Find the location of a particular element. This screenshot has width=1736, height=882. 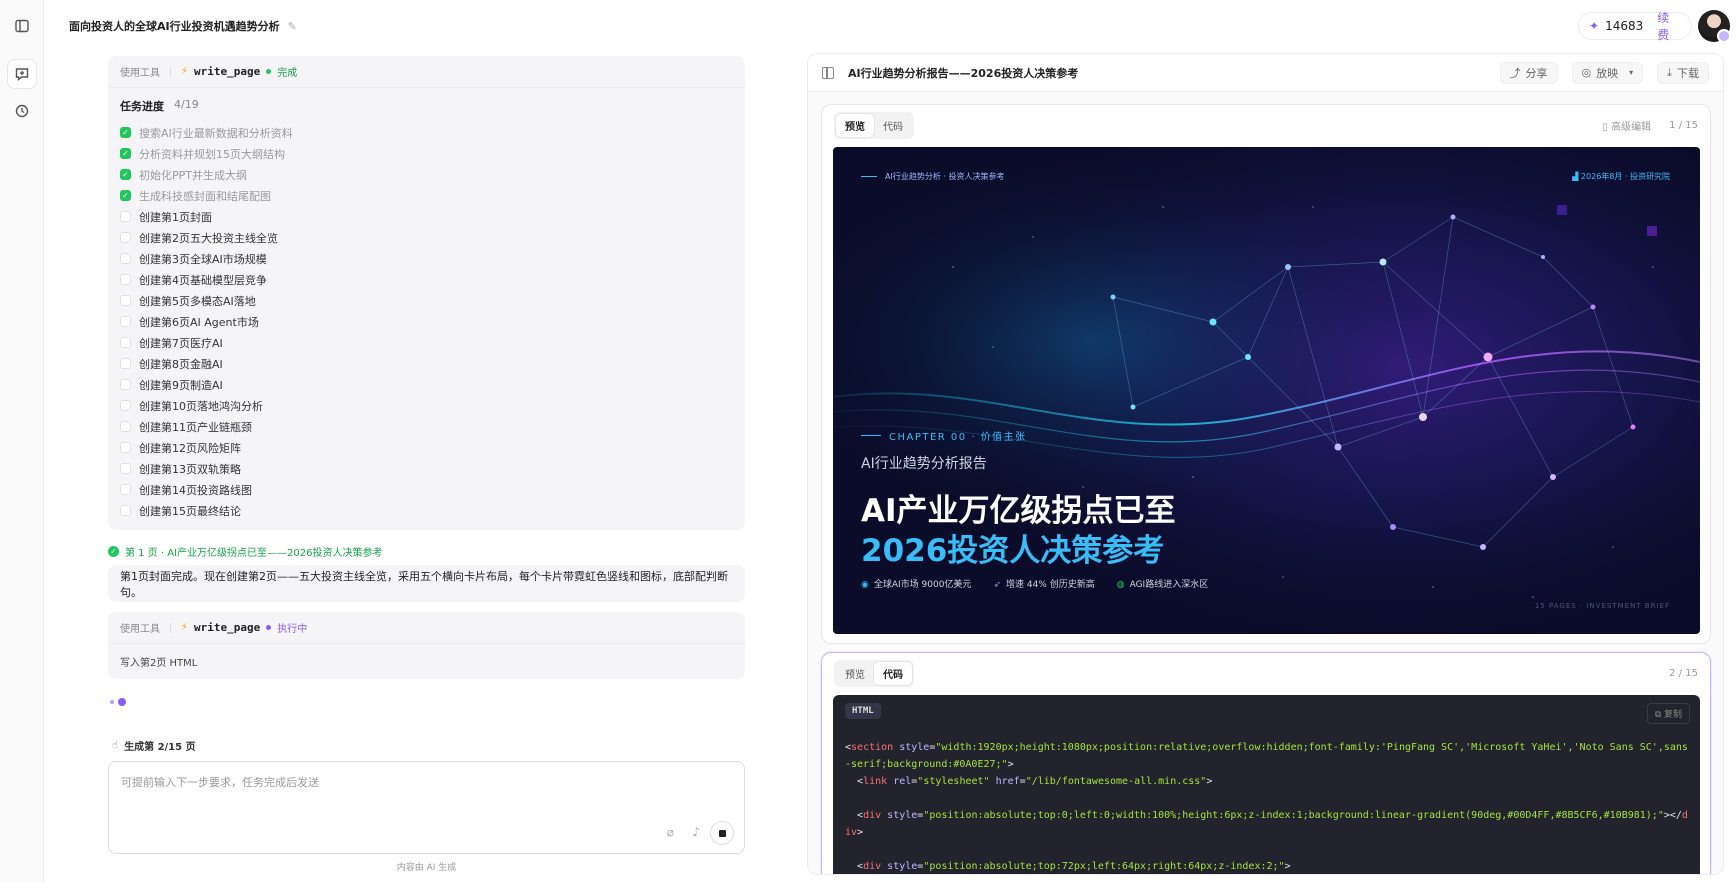

panel-sidebar-icon is located at coordinates (828, 72).